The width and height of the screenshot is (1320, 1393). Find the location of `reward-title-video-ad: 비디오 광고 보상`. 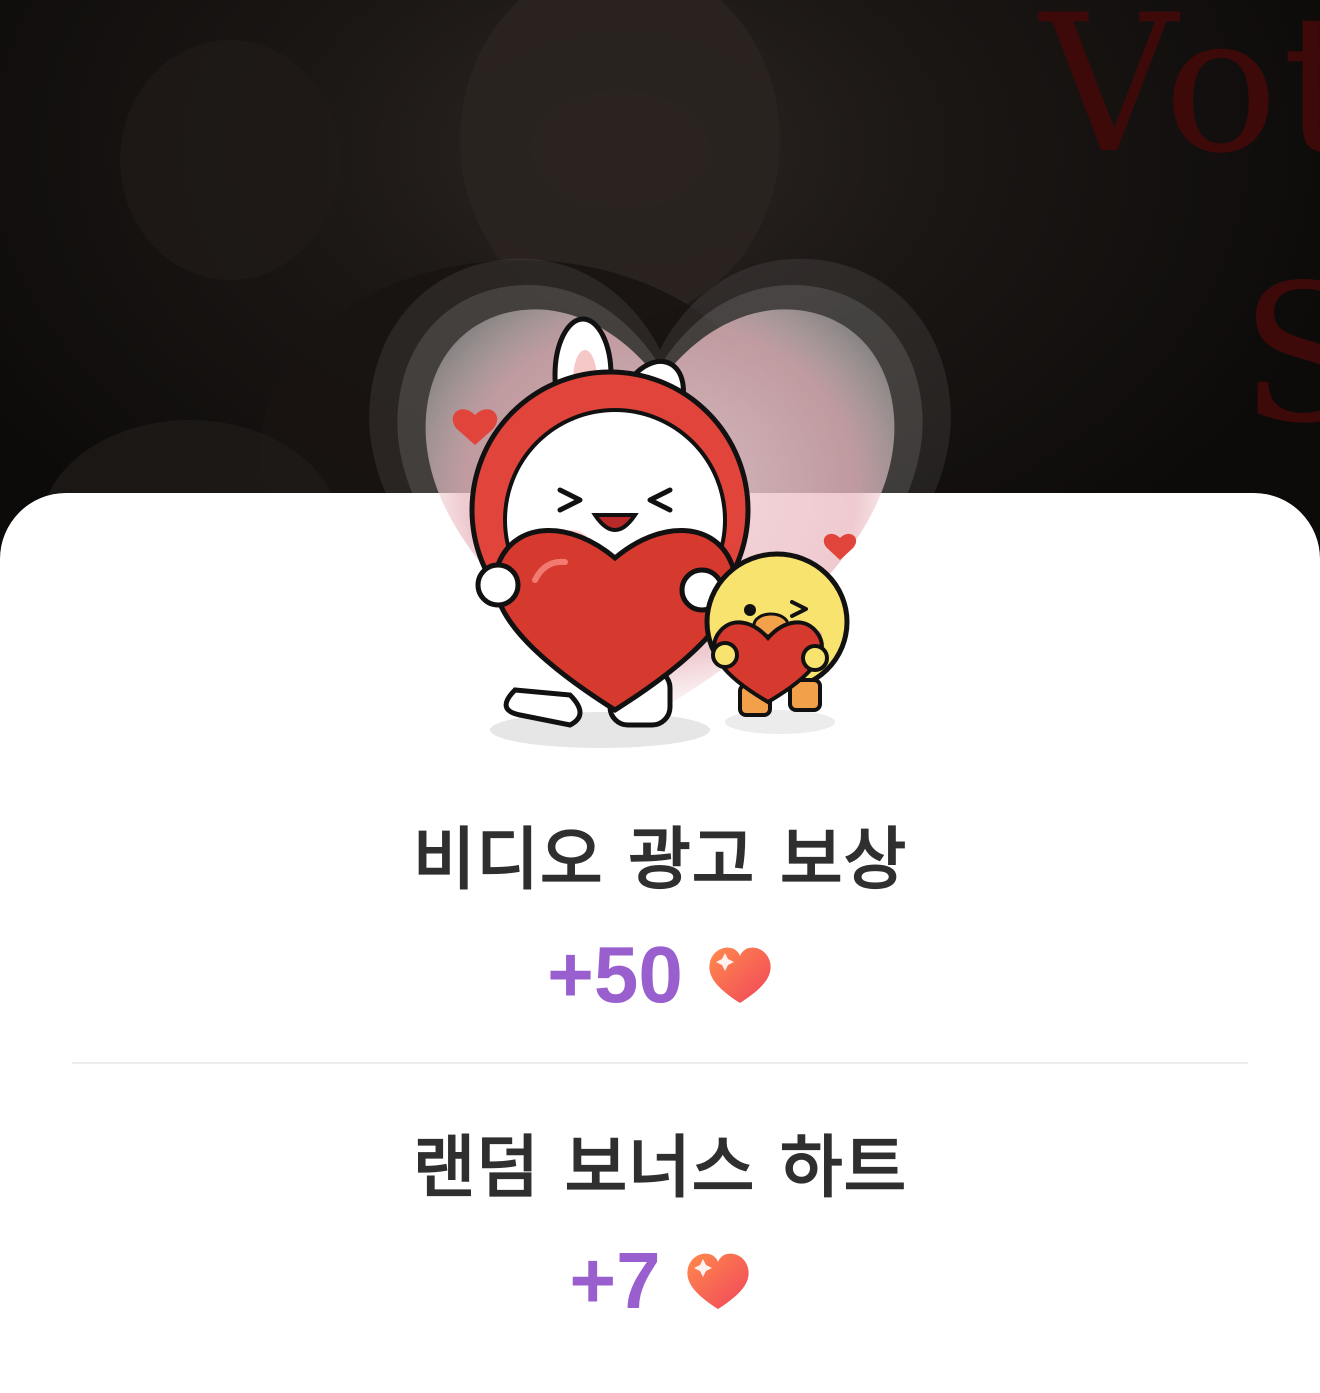

reward-title-video-ad: 비디오 광고 보상 is located at coordinates (660, 860).